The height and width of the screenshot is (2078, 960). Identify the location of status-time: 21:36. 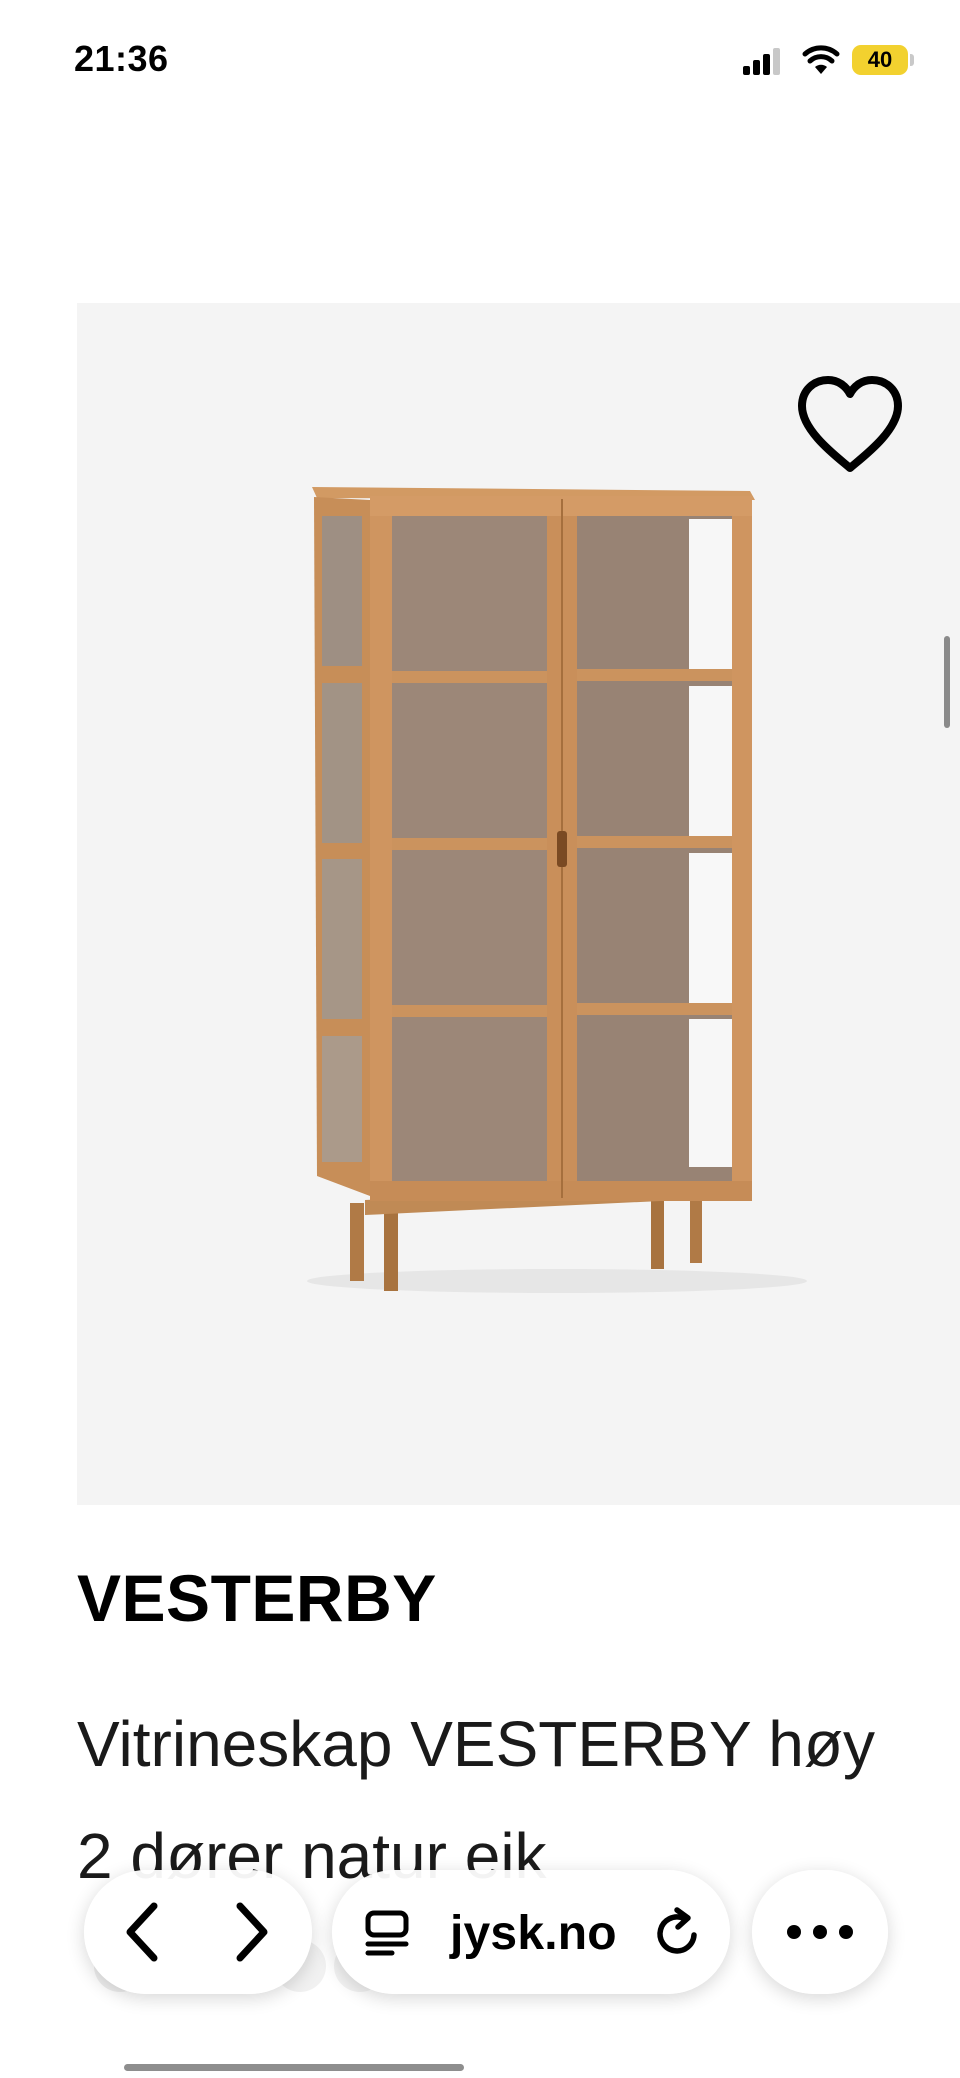
(121, 58).